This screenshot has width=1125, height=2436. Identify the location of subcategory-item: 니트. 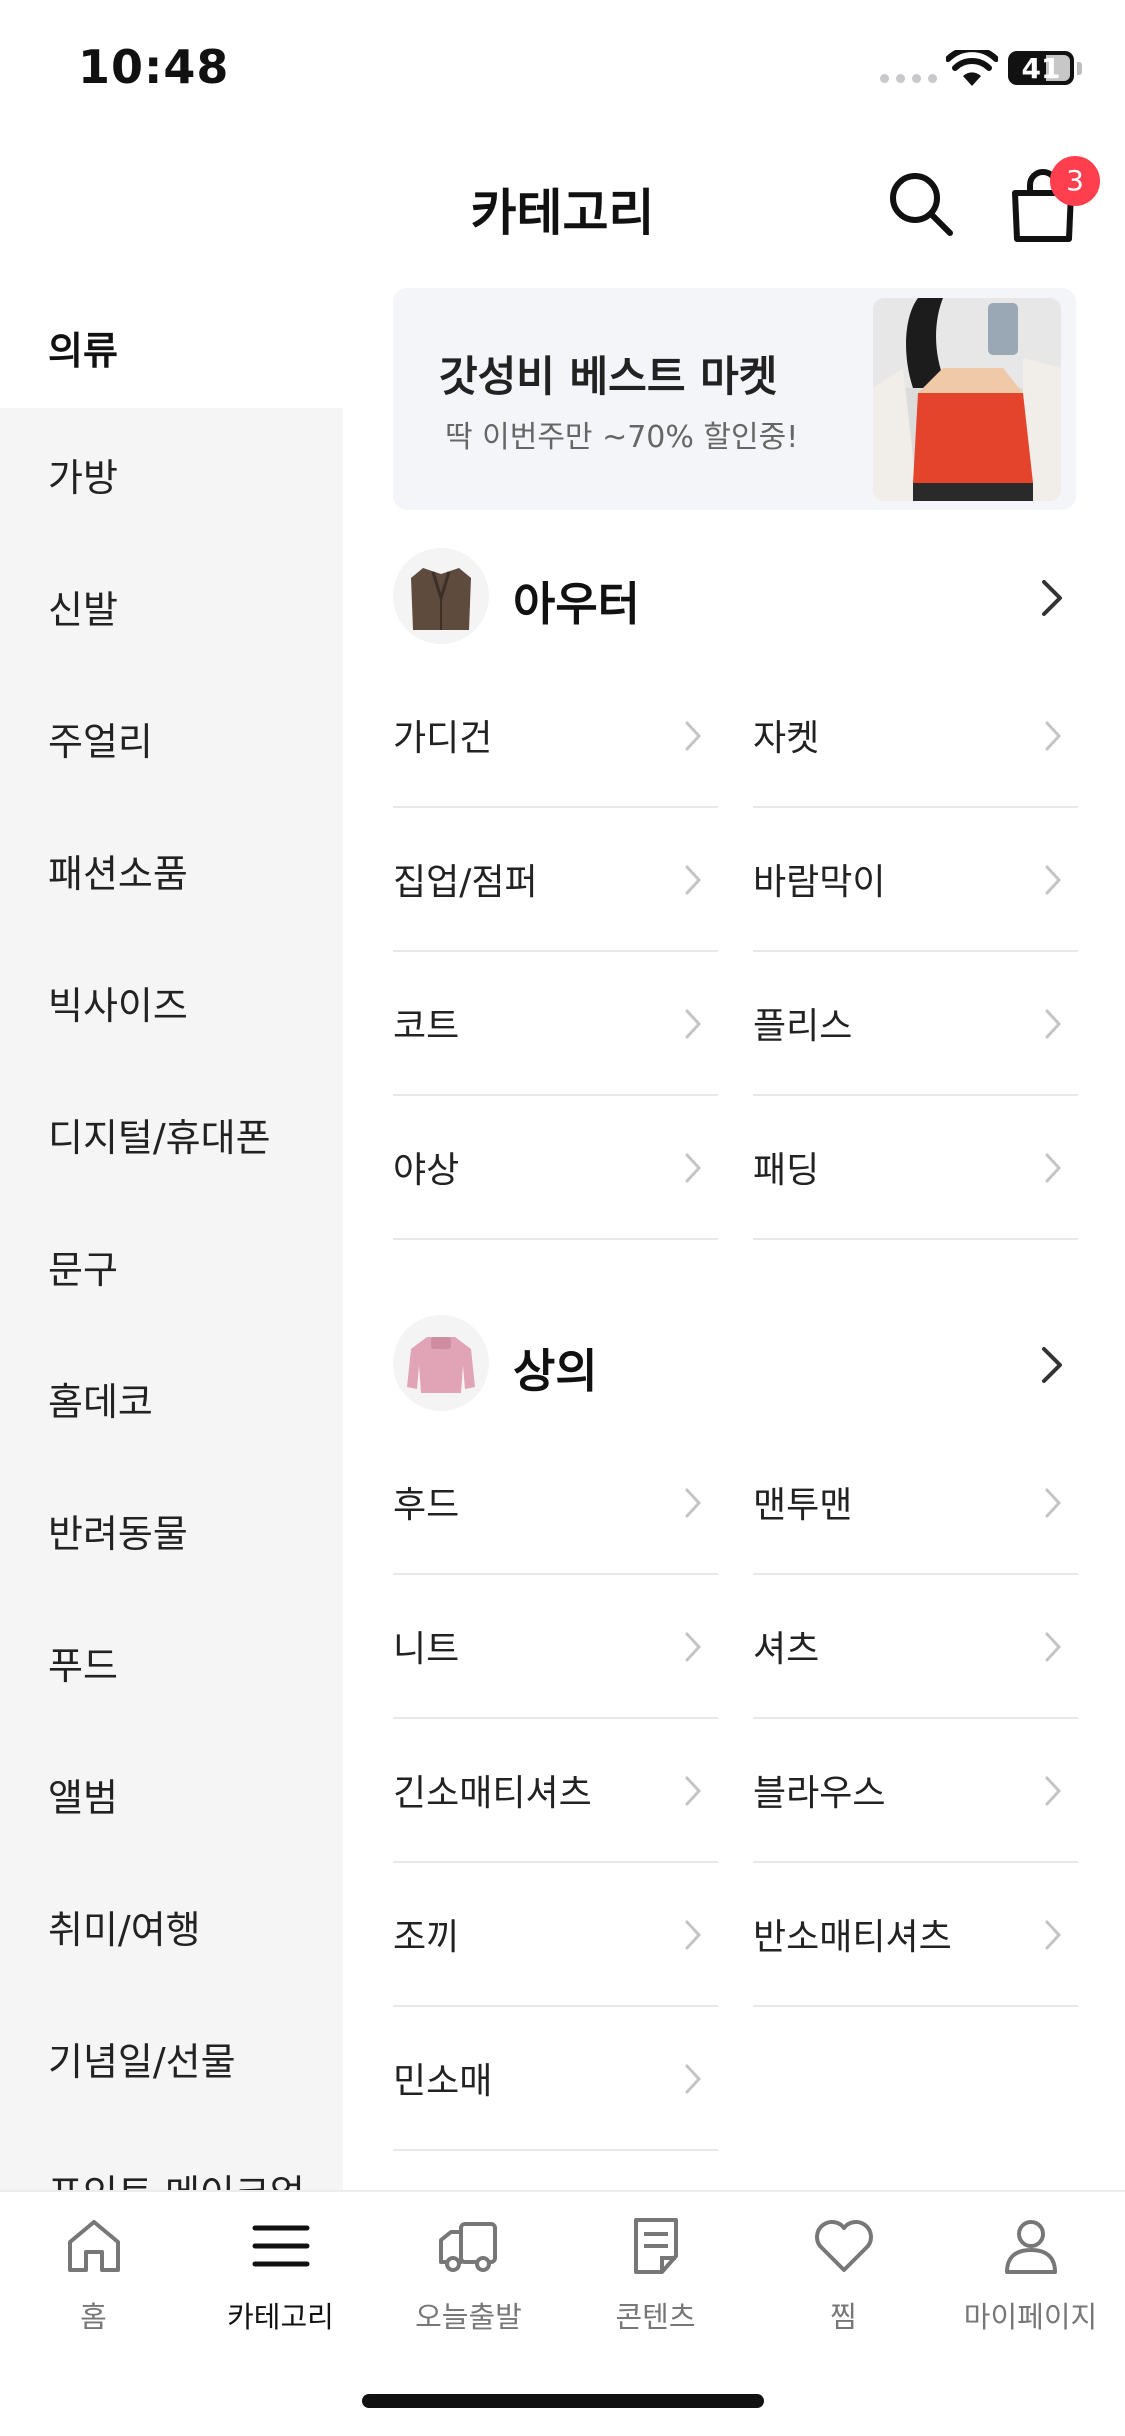
(555, 1647).